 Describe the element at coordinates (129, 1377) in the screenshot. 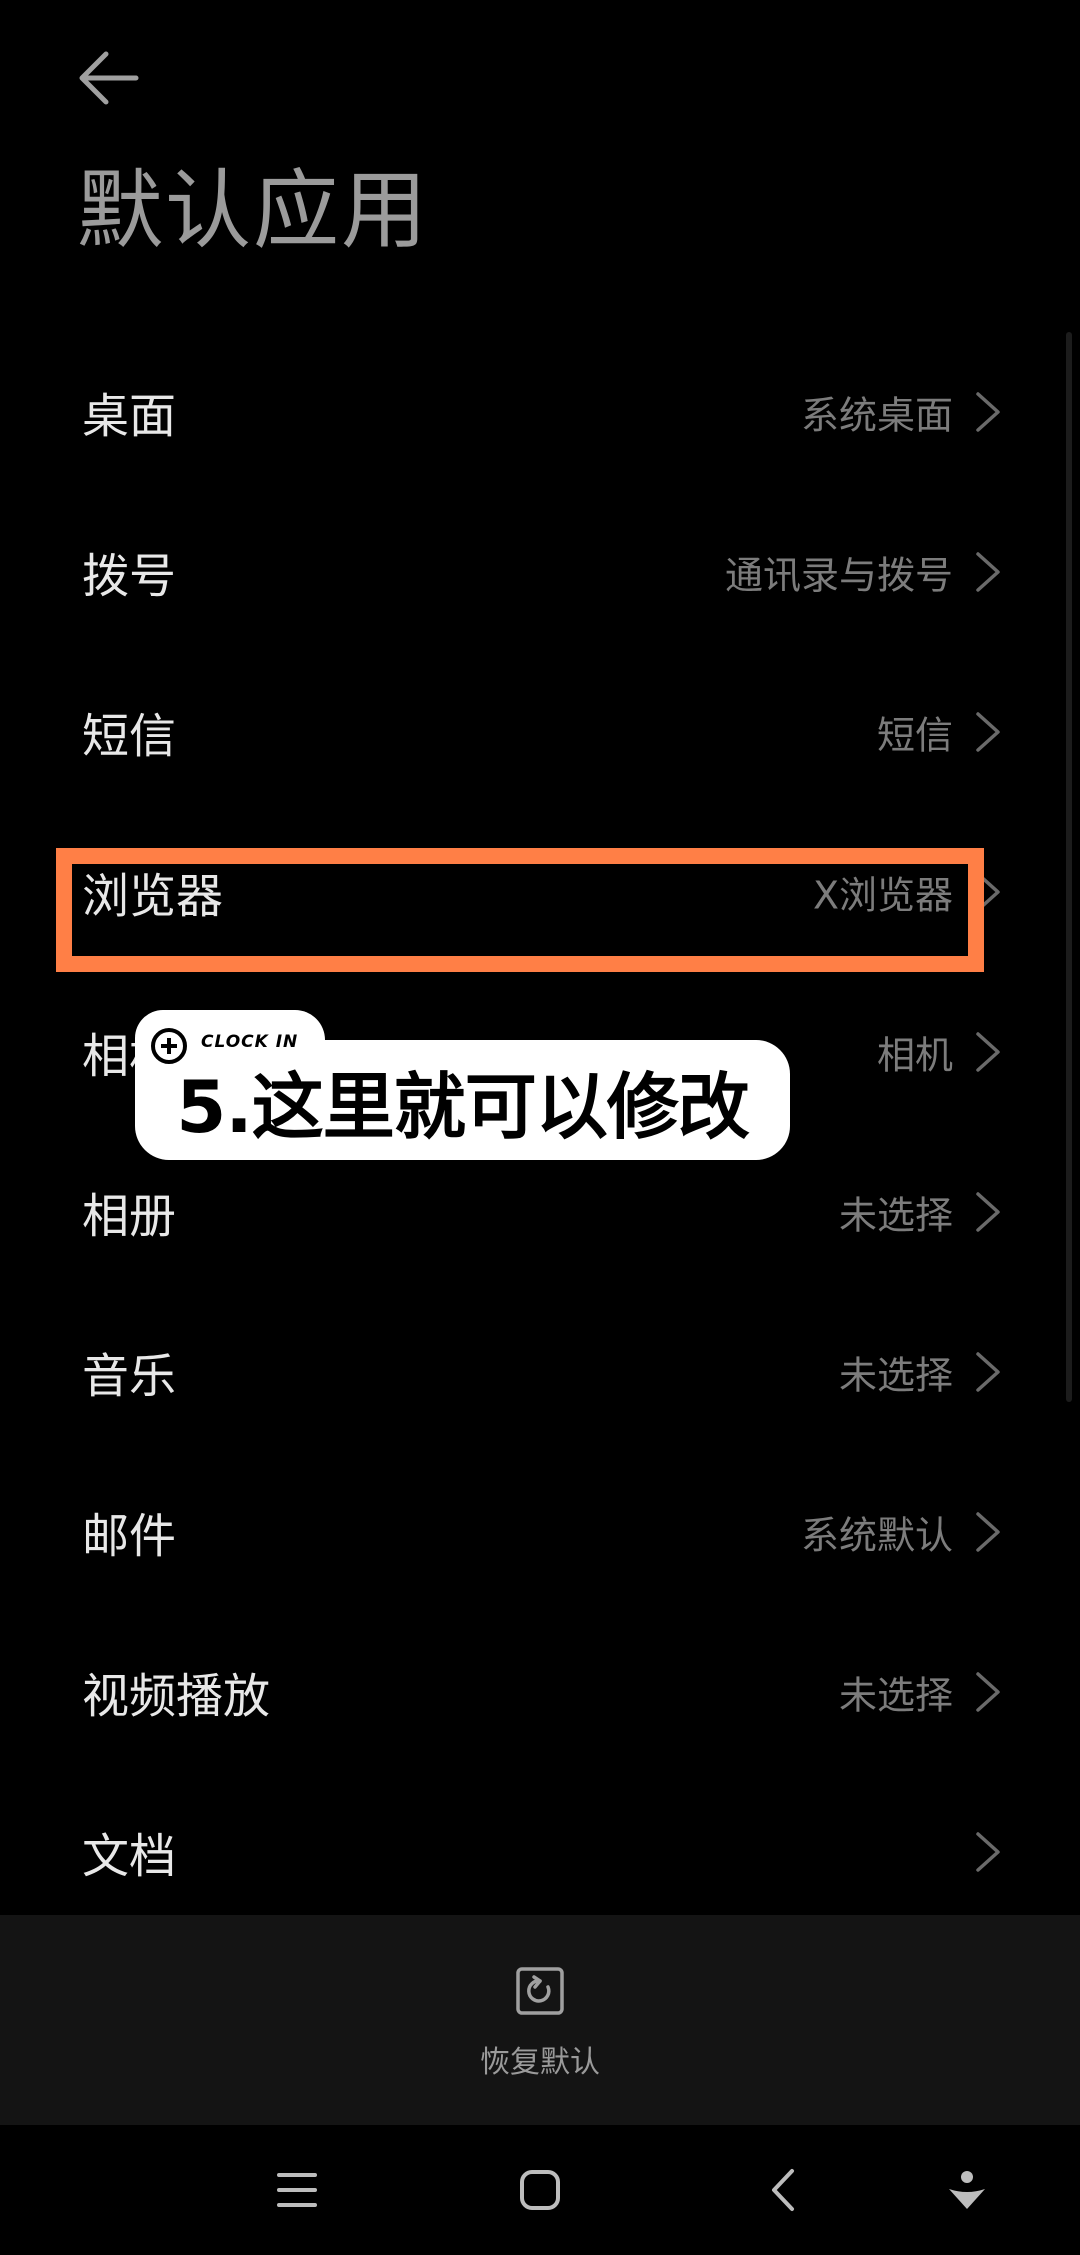

I see `list-item-label: 音乐` at that location.